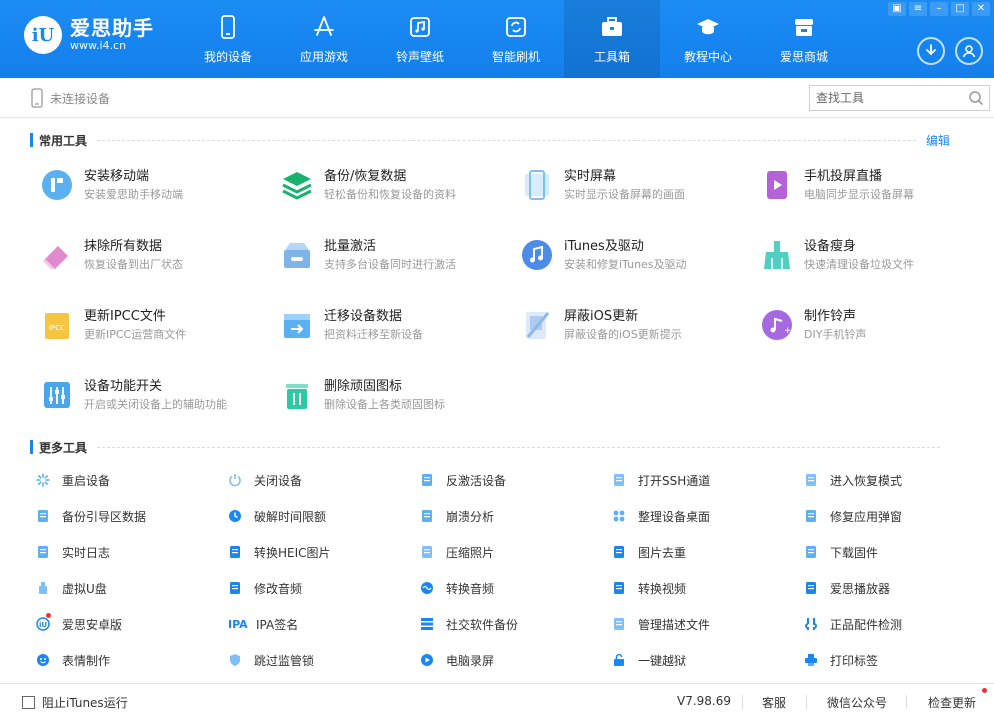 The width and height of the screenshot is (994, 718). What do you see at coordinates (777, 255) in the screenshot?
I see `broom-icon` at bounding box center [777, 255].